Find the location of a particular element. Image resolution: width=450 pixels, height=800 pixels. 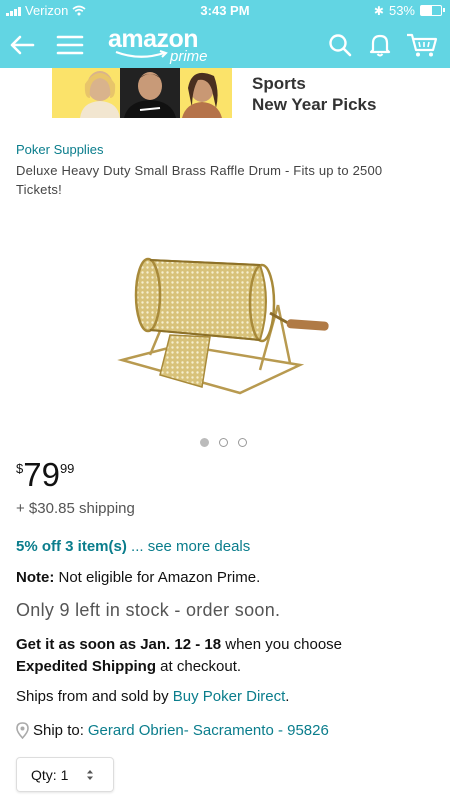

status-bar: Verizon 3:43 PM ✱ 53% is located at coordinates (225, 11).